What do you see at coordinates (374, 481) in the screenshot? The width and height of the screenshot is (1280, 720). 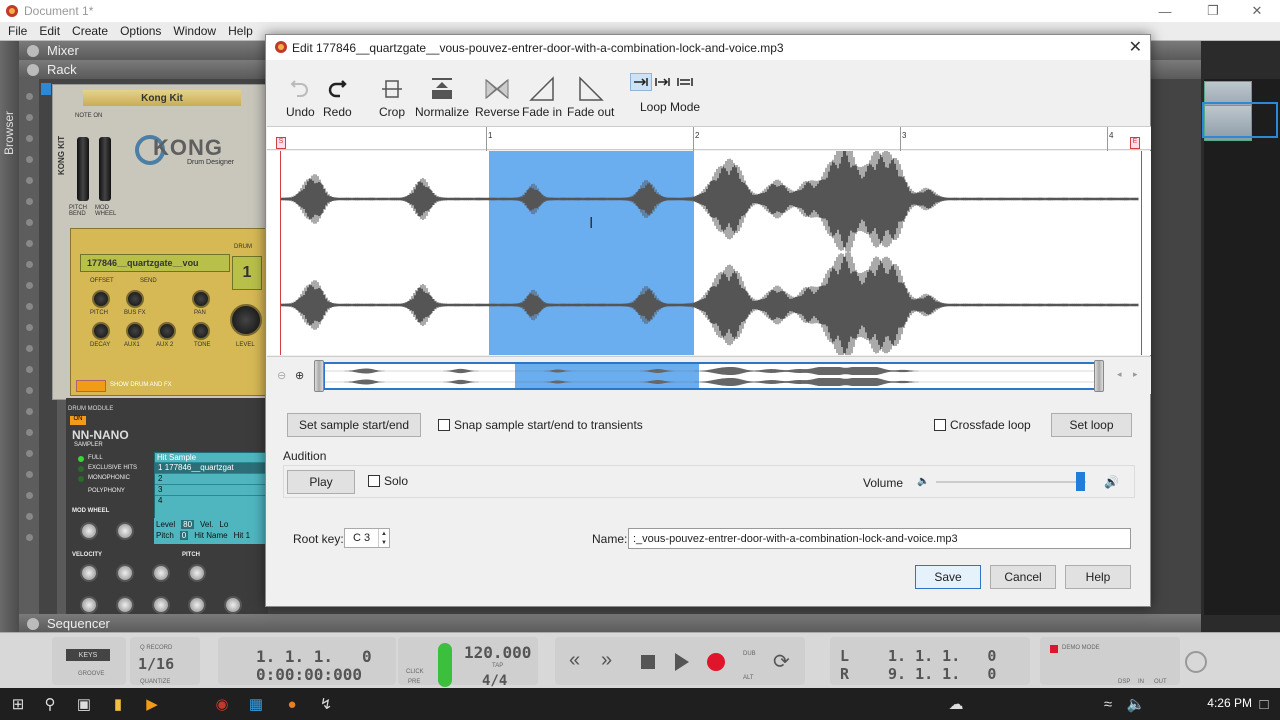 I see `solo-checkbox-box` at bounding box center [374, 481].